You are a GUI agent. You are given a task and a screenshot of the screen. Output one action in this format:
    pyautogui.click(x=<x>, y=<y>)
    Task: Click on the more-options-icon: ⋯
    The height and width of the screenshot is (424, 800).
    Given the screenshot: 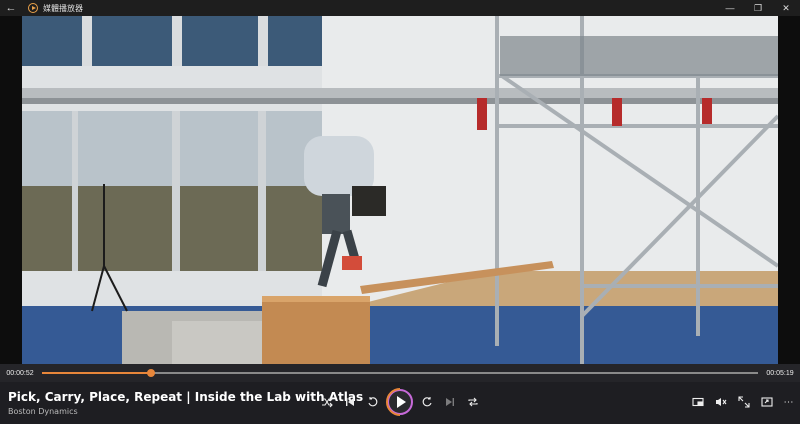 What is the action you would take?
    pyautogui.click(x=789, y=402)
    